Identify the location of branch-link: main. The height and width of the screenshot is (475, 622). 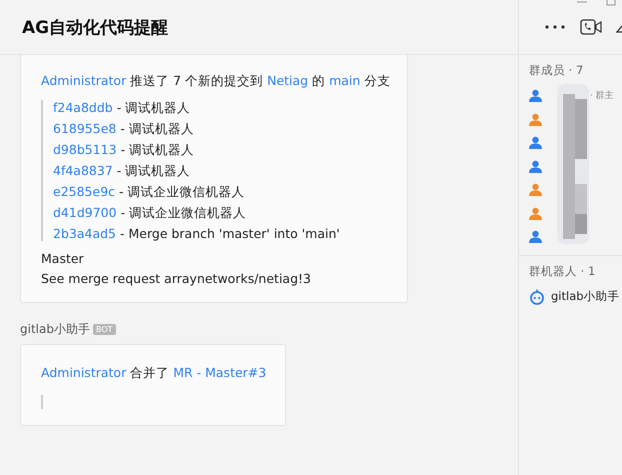
(344, 80).